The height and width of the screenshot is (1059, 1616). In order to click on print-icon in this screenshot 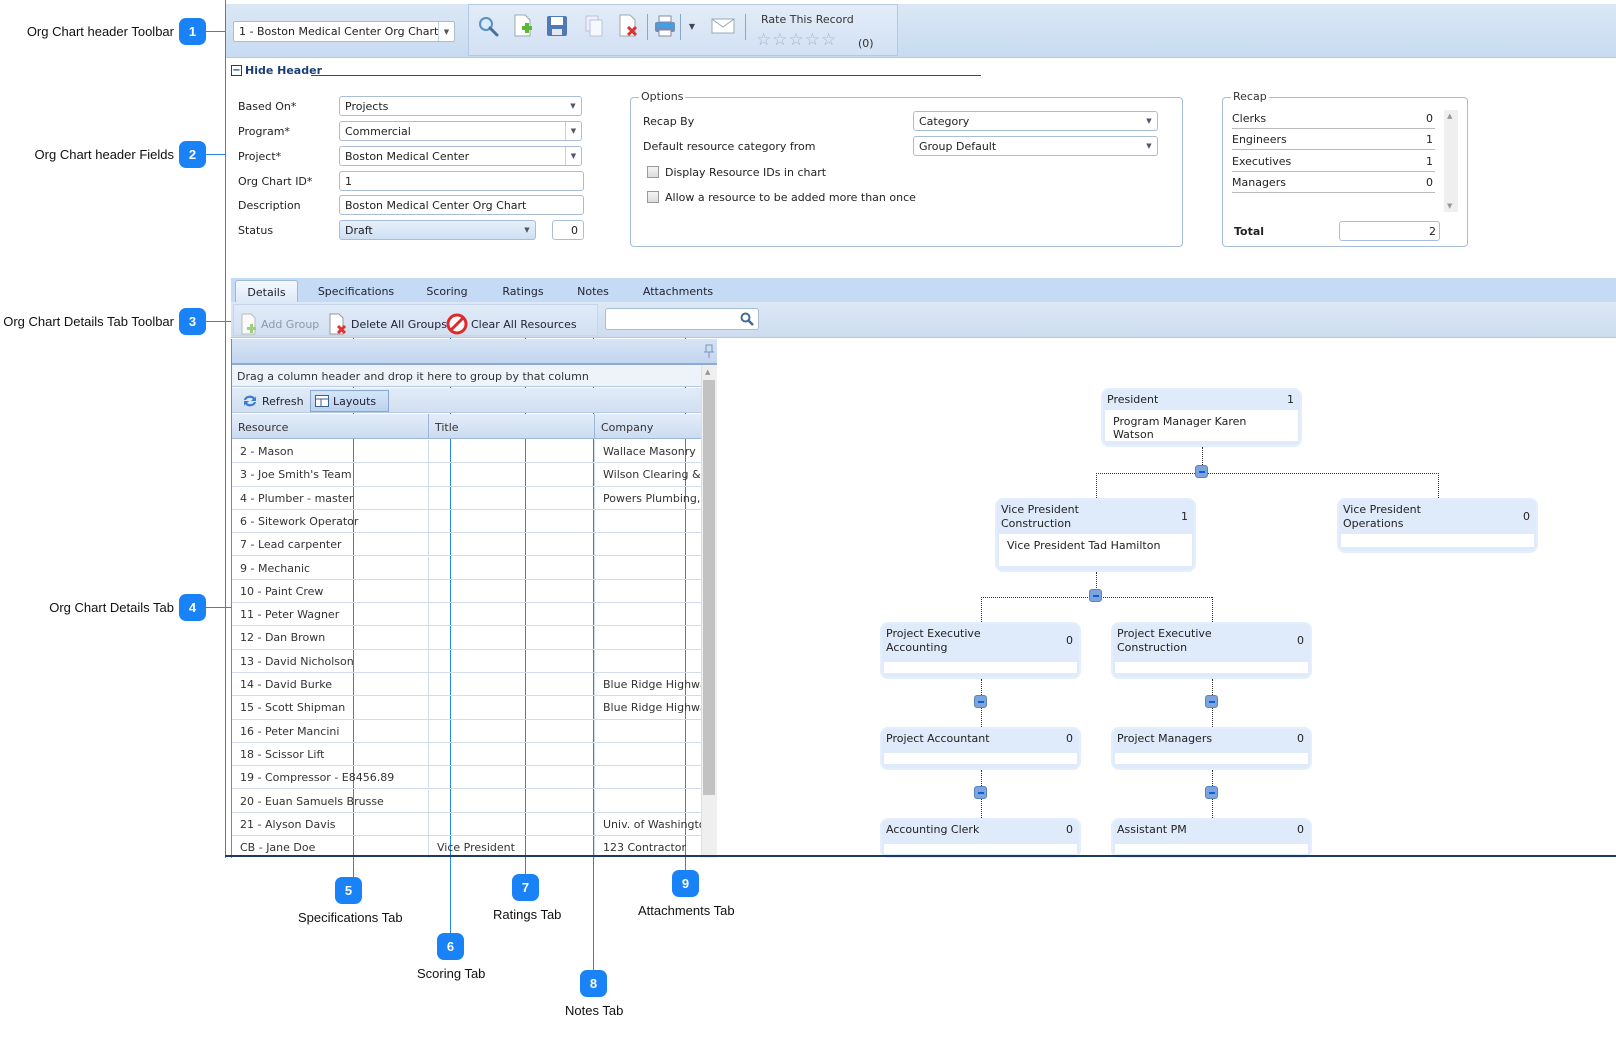, I will do `click(665, 26)`.